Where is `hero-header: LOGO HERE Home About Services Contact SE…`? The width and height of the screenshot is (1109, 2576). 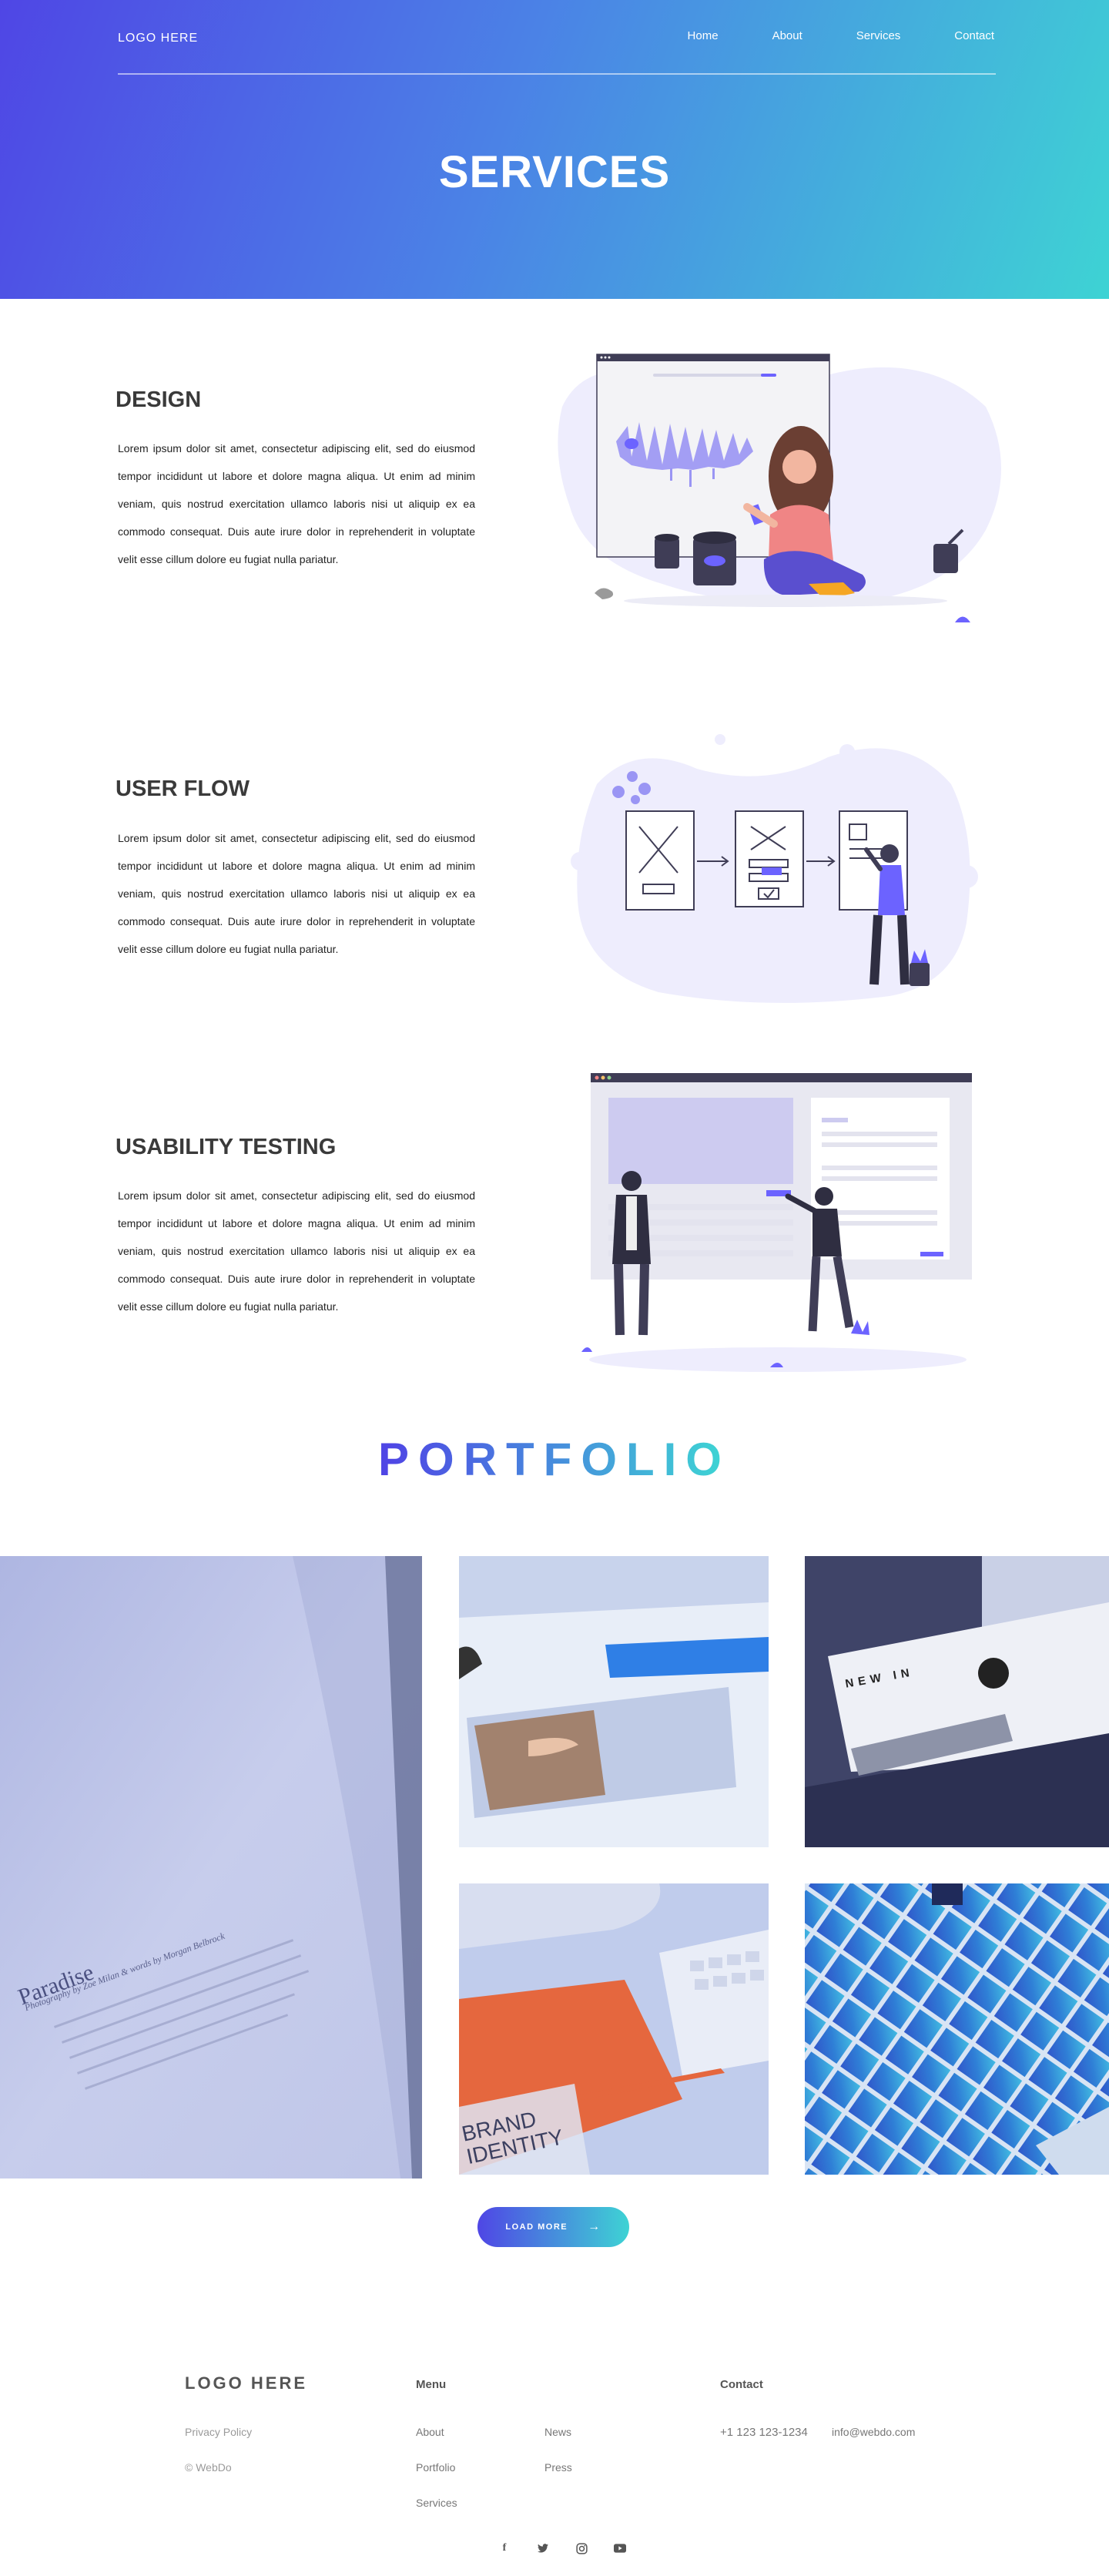
hero-header: LOGO HERE Home About Services Contact SE… is located at coordinates (554, 149).